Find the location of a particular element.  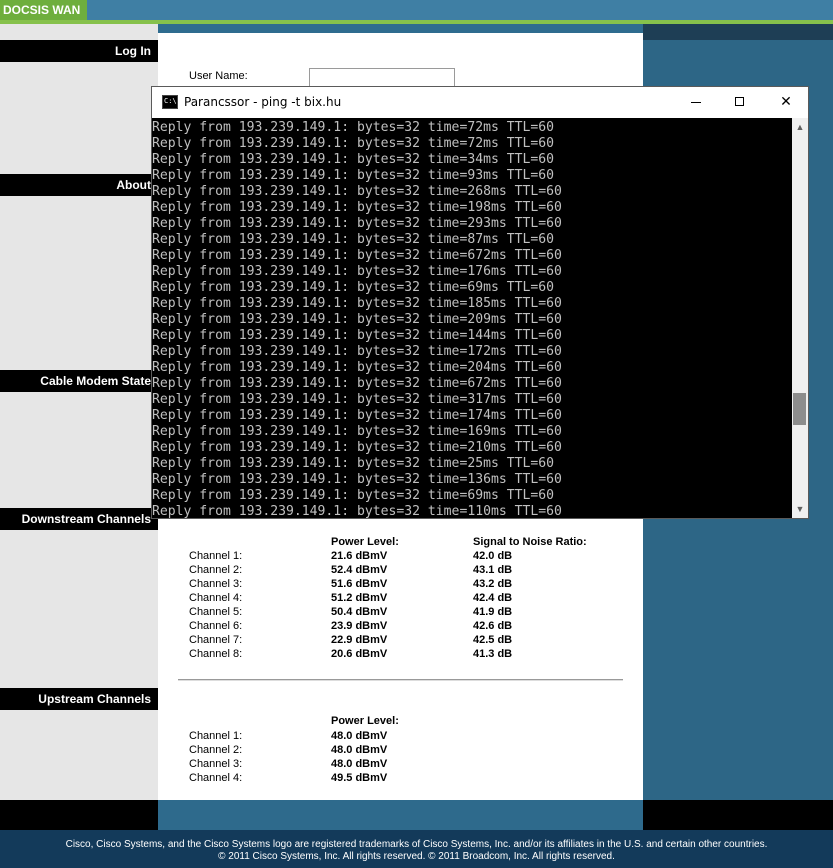

upstream-channel-label: Channel 4: is located at coordinates (216, 778).